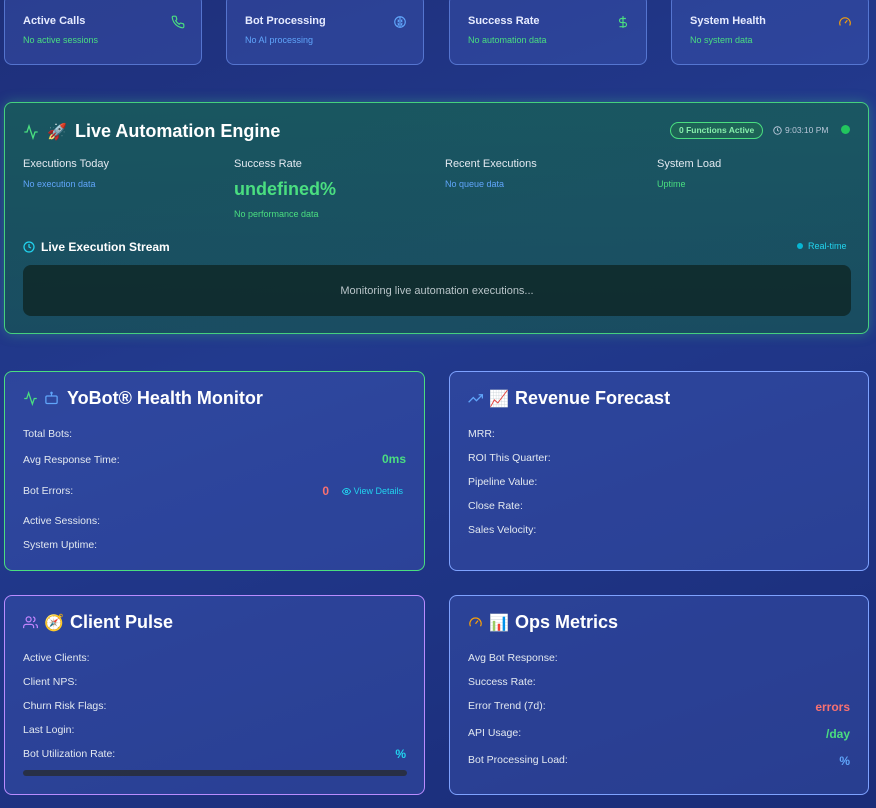 The height and width of the screenshot is (808, 876). What do you see at coordinates (502, 530) in the screenshot?
I see `row-label: Sales Velocity:` at bounding box center [502, 530].